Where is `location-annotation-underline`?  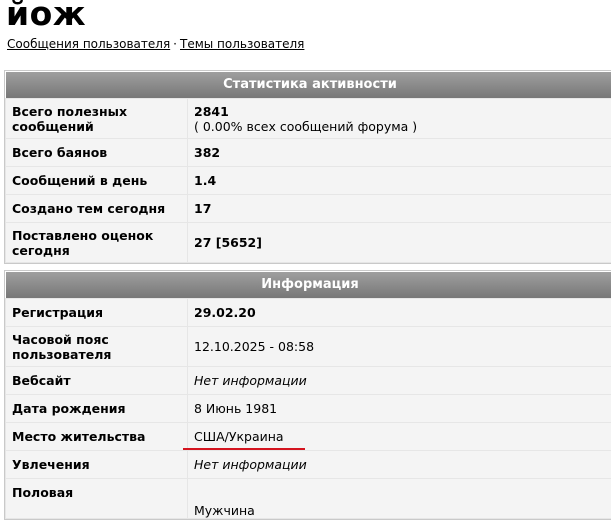
location-annotation-underline is located at coordinates (244, 449).